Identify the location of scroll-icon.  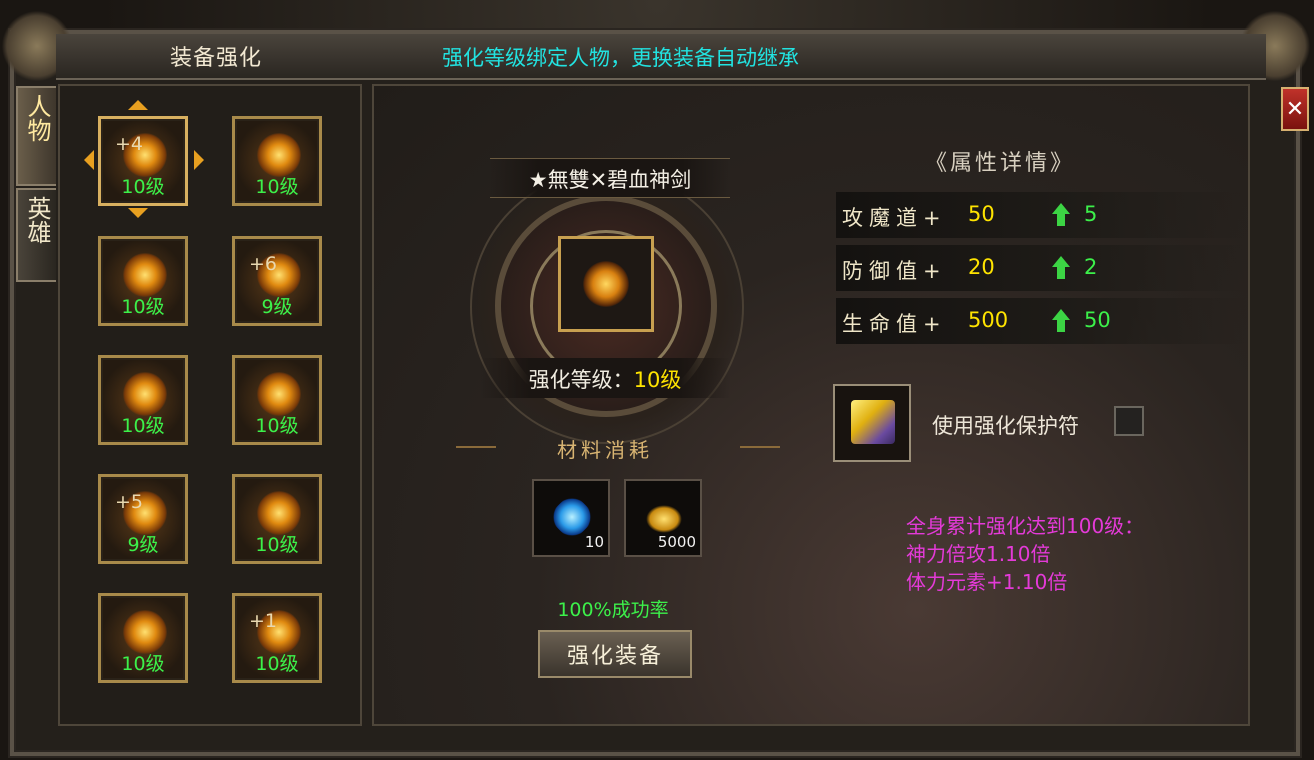
(873, 422).